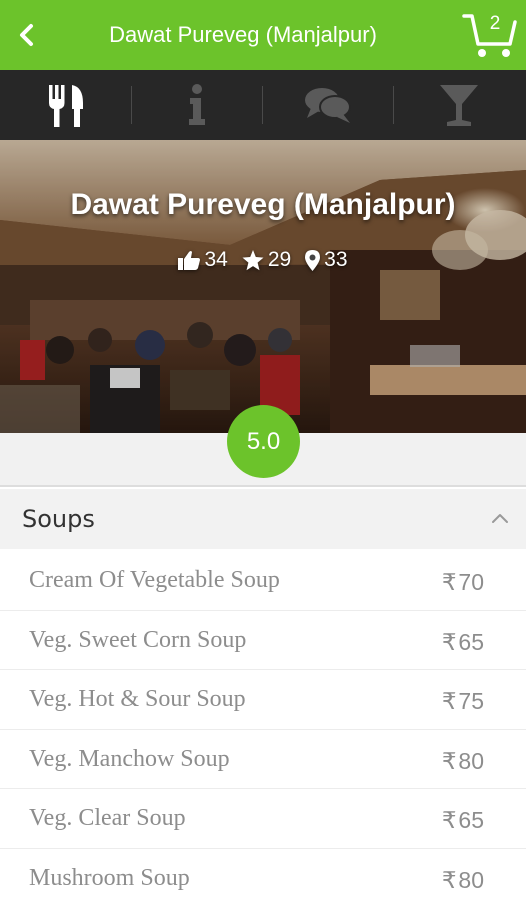  I want to click on section-title: Soups, so click(58, 519).